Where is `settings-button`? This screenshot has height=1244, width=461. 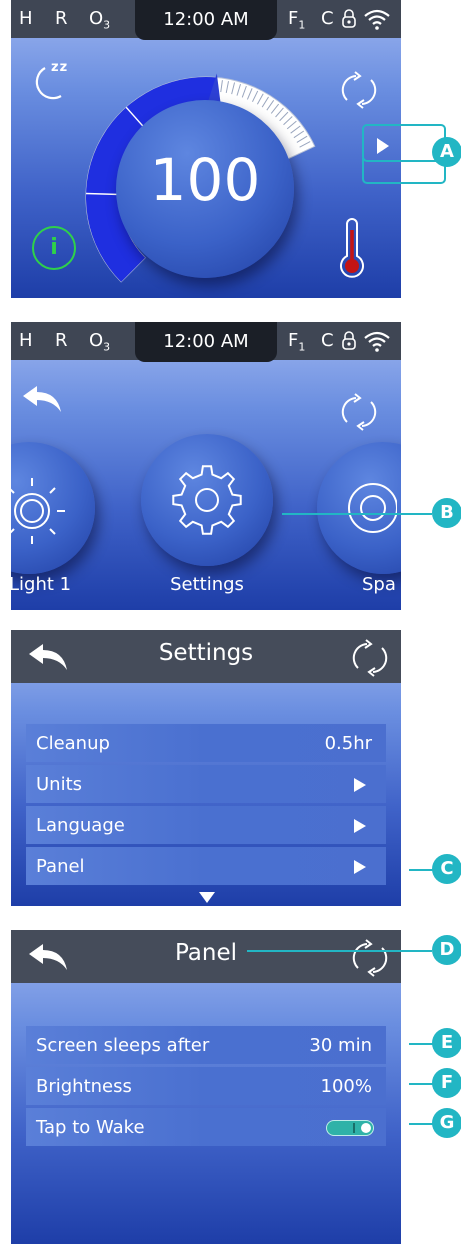 settings-button is located at coordinates (207, 500).